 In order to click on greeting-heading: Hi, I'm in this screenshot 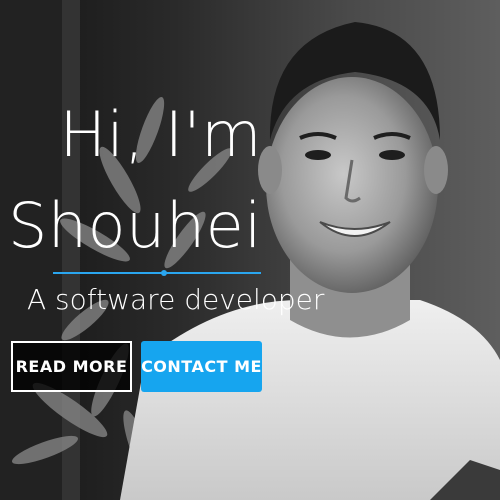, I will do `click(160, 134)`.